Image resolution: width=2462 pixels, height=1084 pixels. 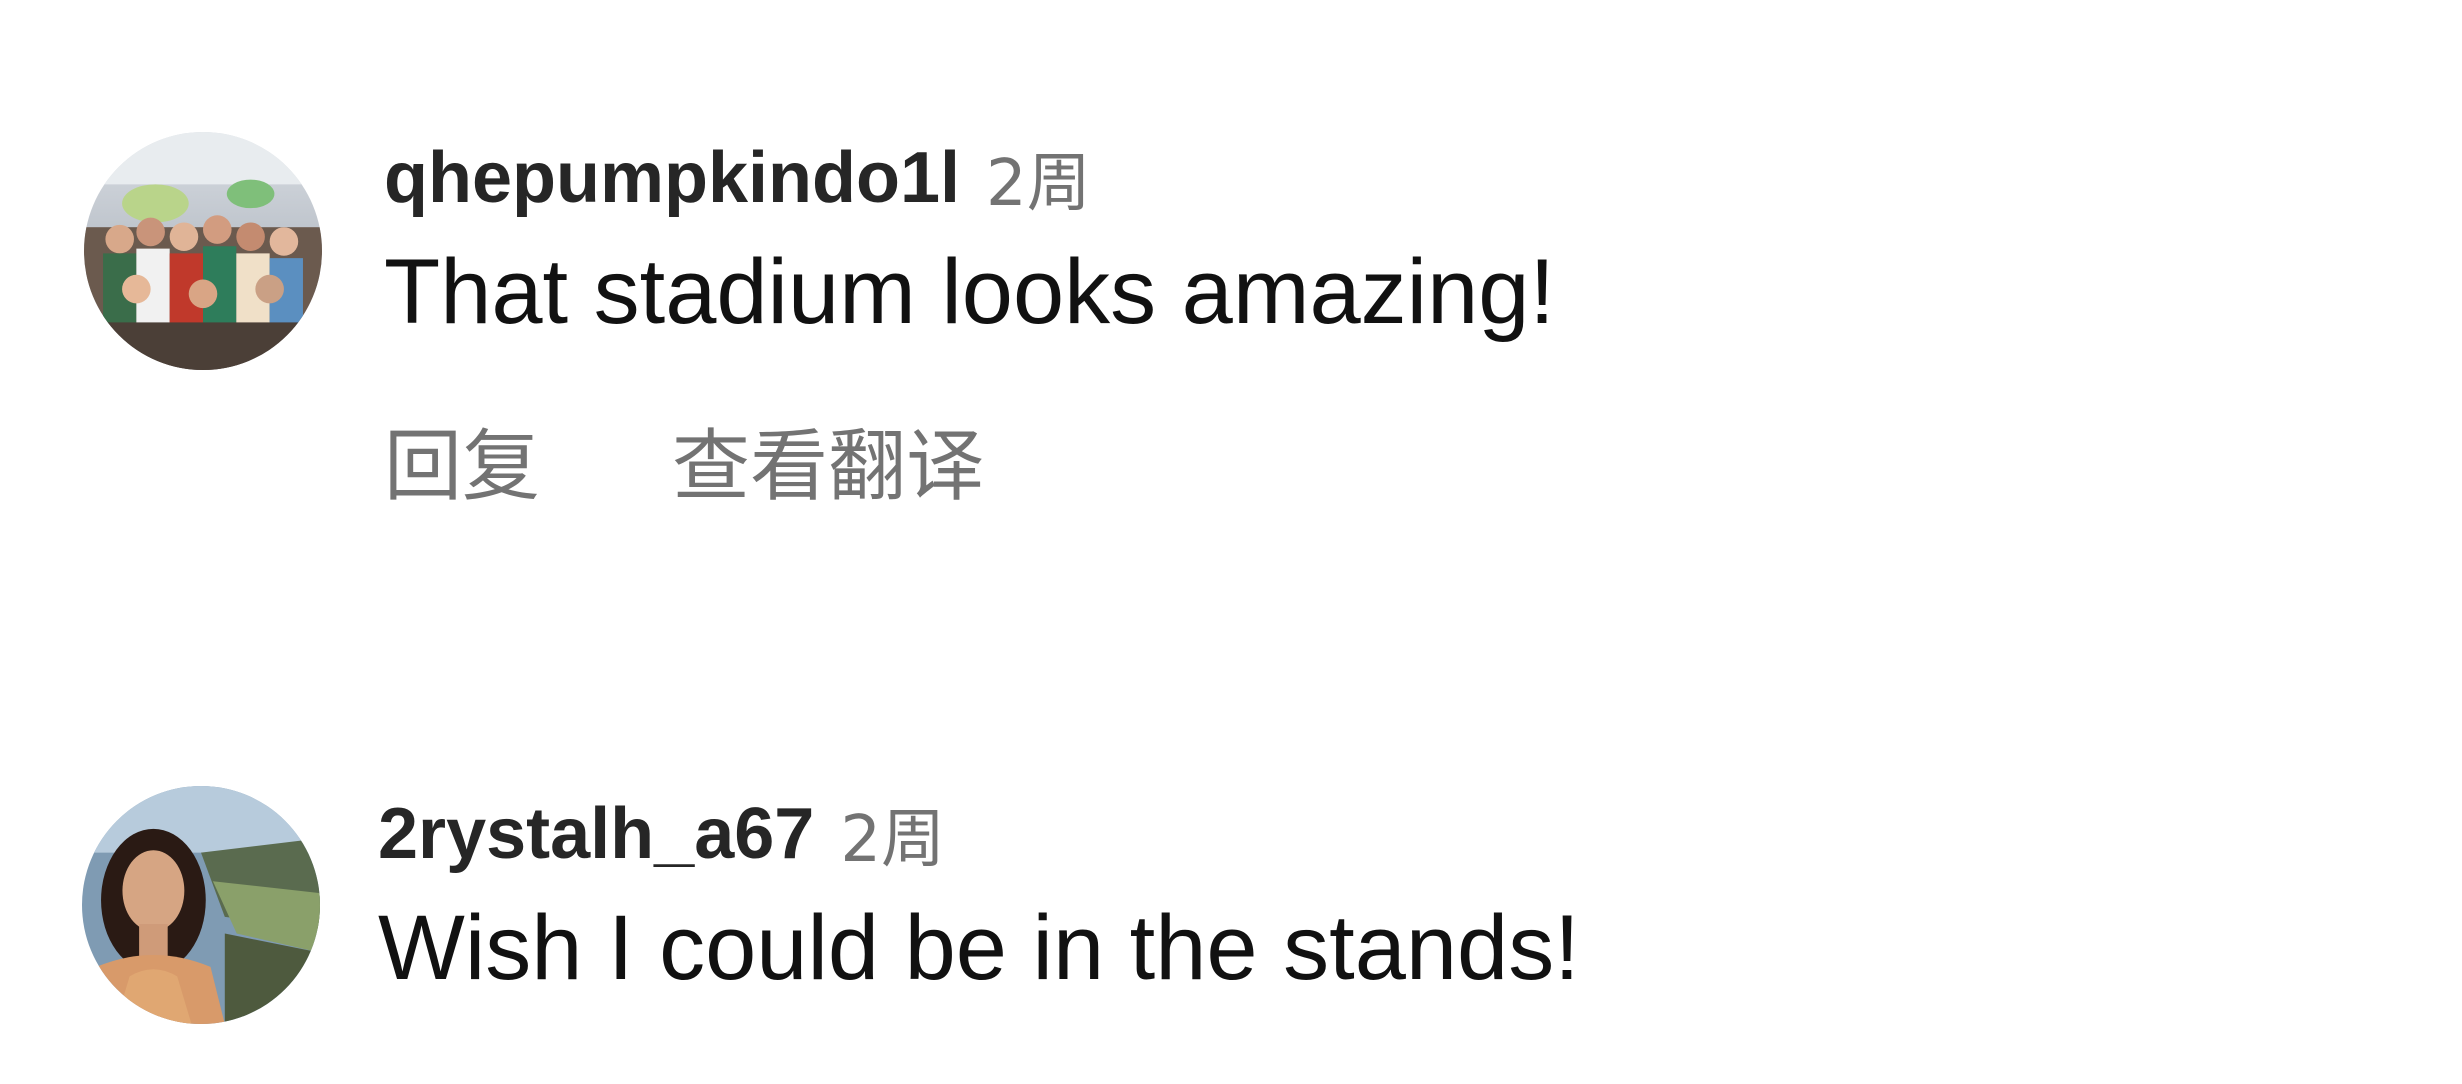 What do you see at coordinates (672, 178) in the screenshot?
I see `username-link: qhepumpkindo1l` at bounding box center [672, 178].